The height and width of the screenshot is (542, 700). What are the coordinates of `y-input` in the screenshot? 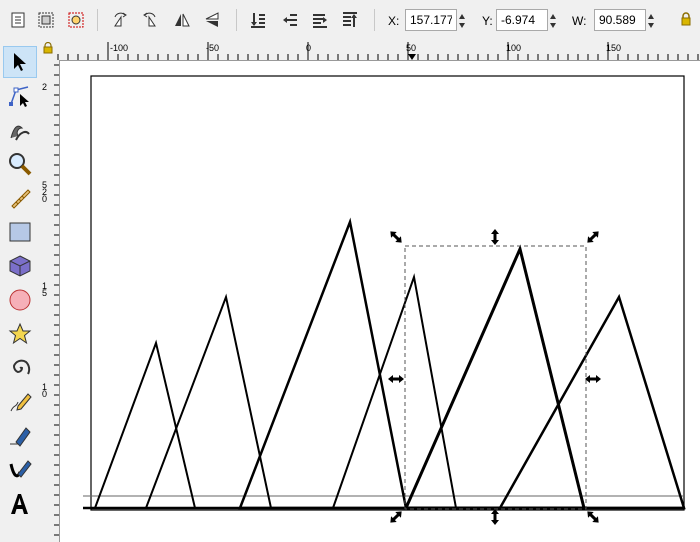 It's located at (522, 20).